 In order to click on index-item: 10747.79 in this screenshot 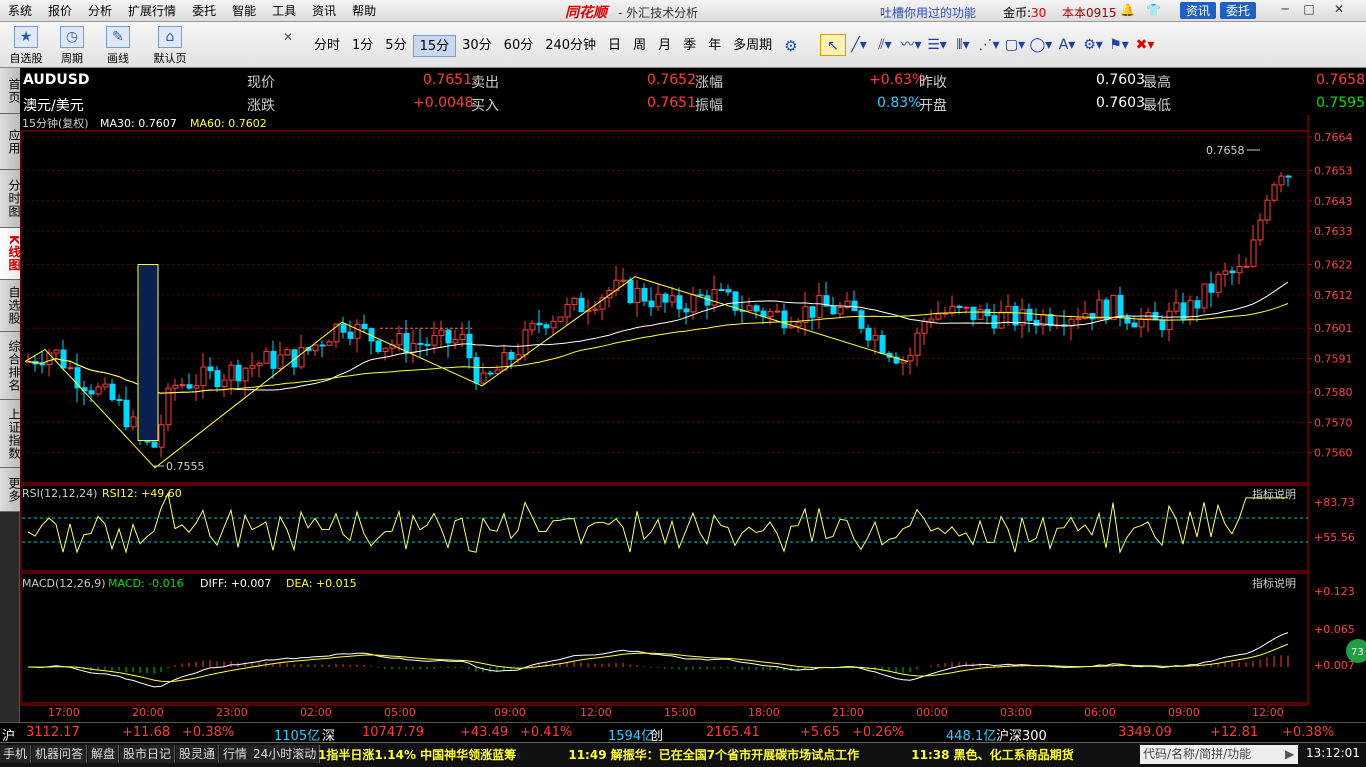, I will do `click(393, 732)`.